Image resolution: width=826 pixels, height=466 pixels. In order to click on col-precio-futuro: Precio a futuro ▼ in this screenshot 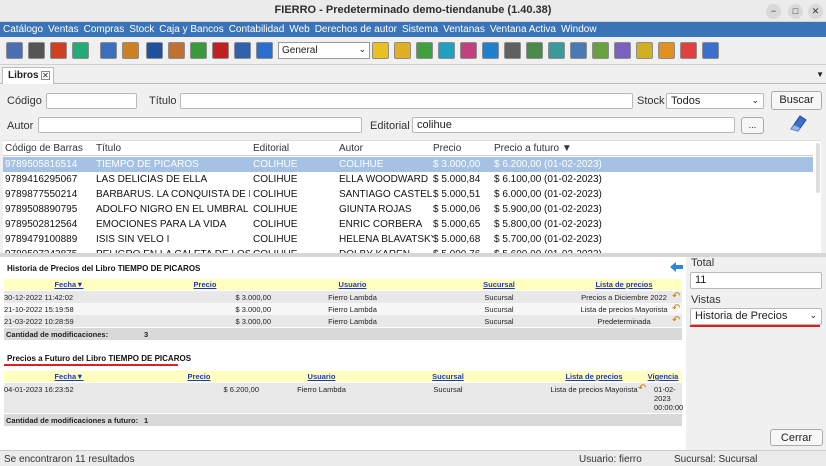, I will do `click(564, 148)`.